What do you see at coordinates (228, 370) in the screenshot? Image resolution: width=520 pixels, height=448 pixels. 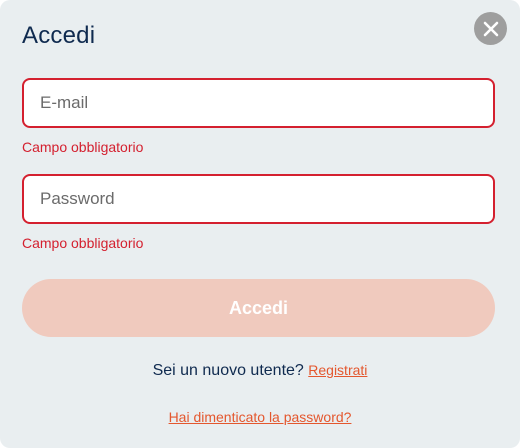 I see `new-user-text: Sei un nuovo utente?` at bounding box center [228, 370].